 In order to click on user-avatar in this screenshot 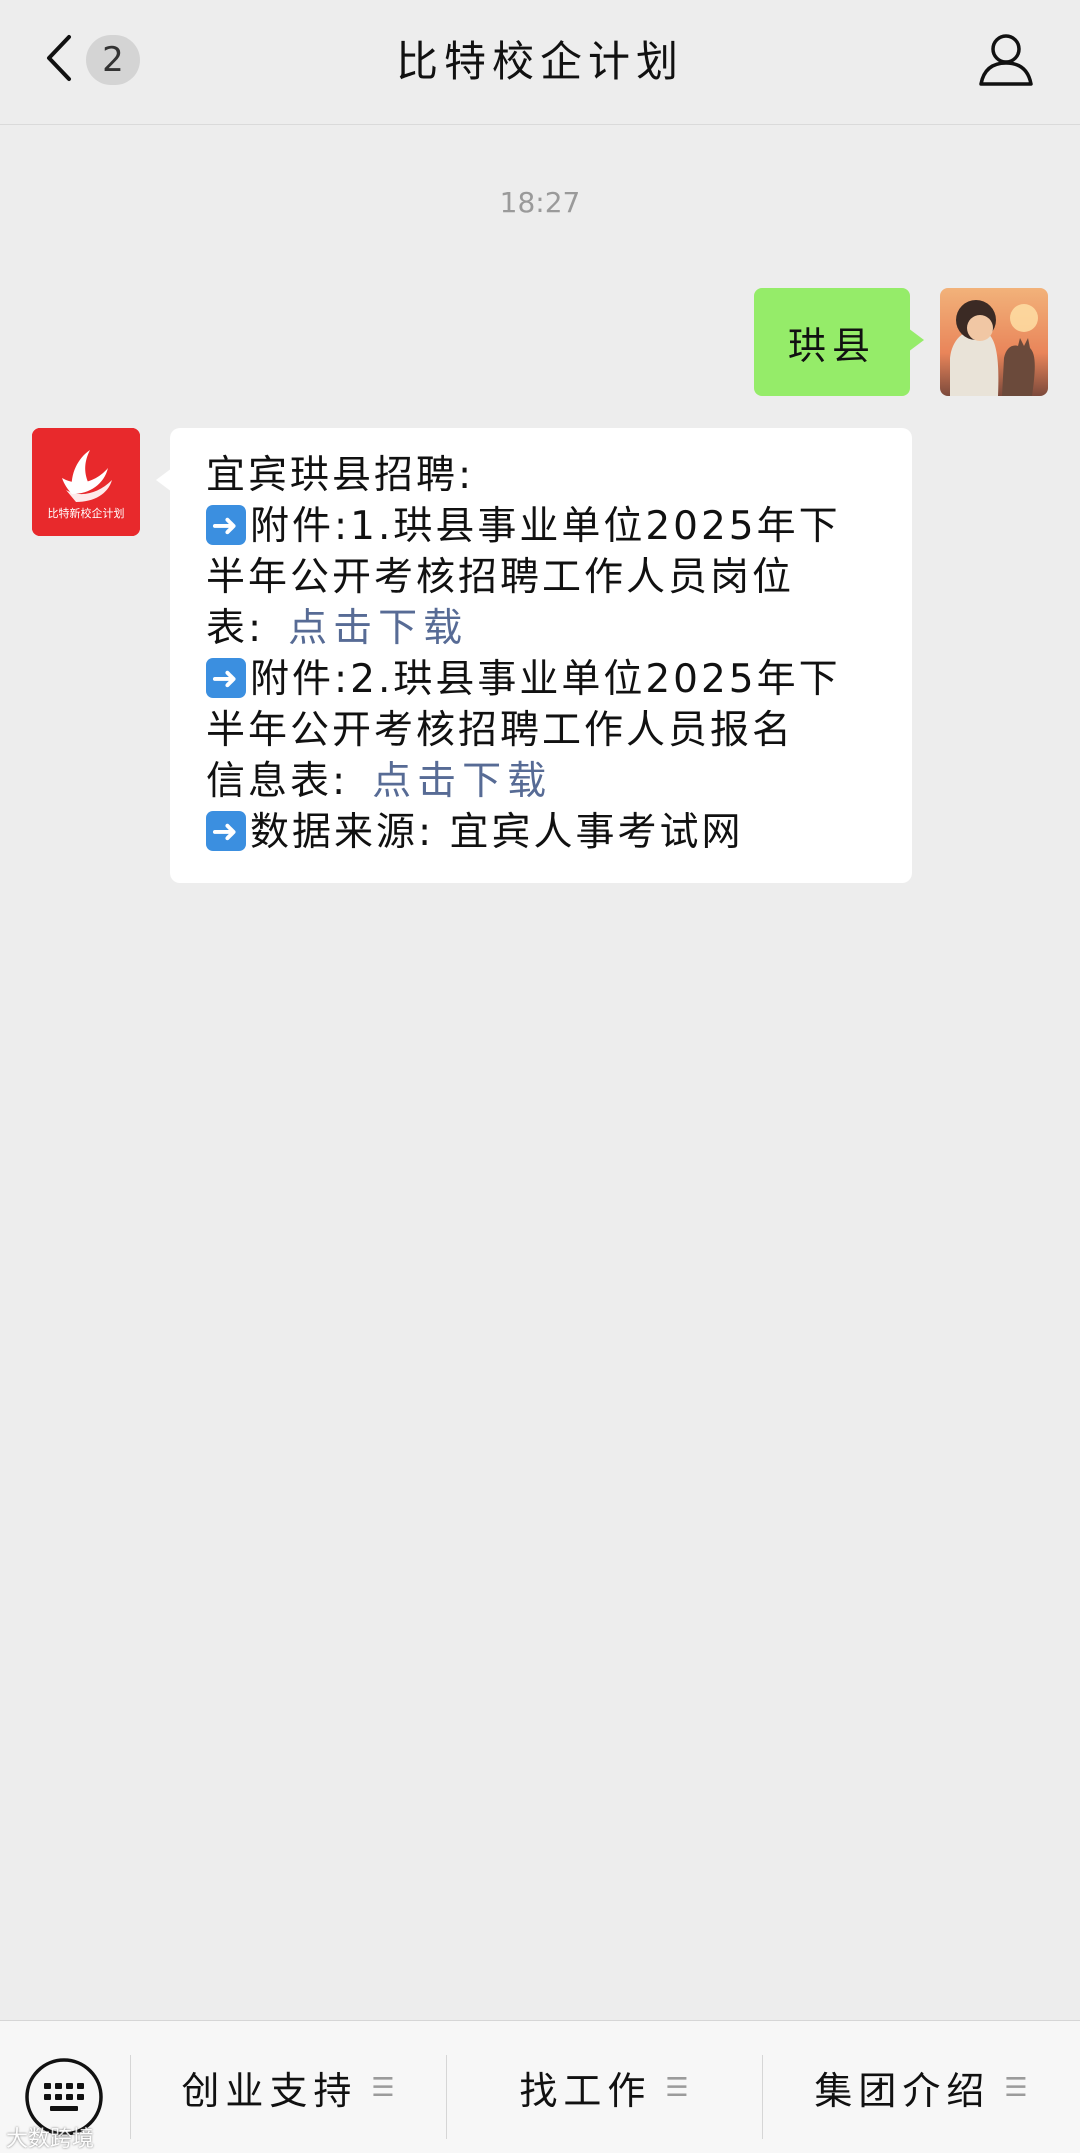, I will do `click(994, 342)`.